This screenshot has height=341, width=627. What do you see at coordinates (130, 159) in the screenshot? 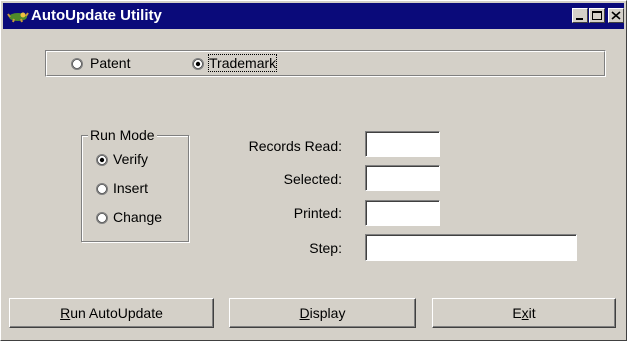
I see `verify-label: Verify` at bounding box center [130, 159].